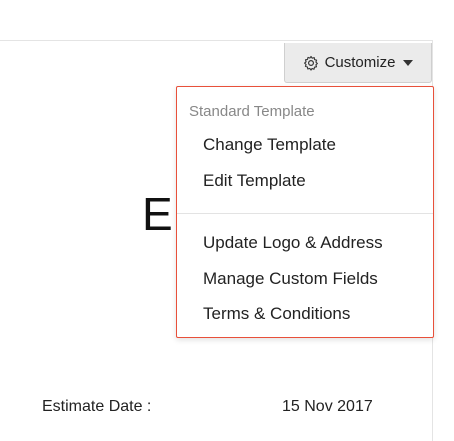 The image size is (454, 441). Describe the element at coordinates (327, 406) in the screenshot. I see `estimate-date-value: 15 Nov 2017` at that location.